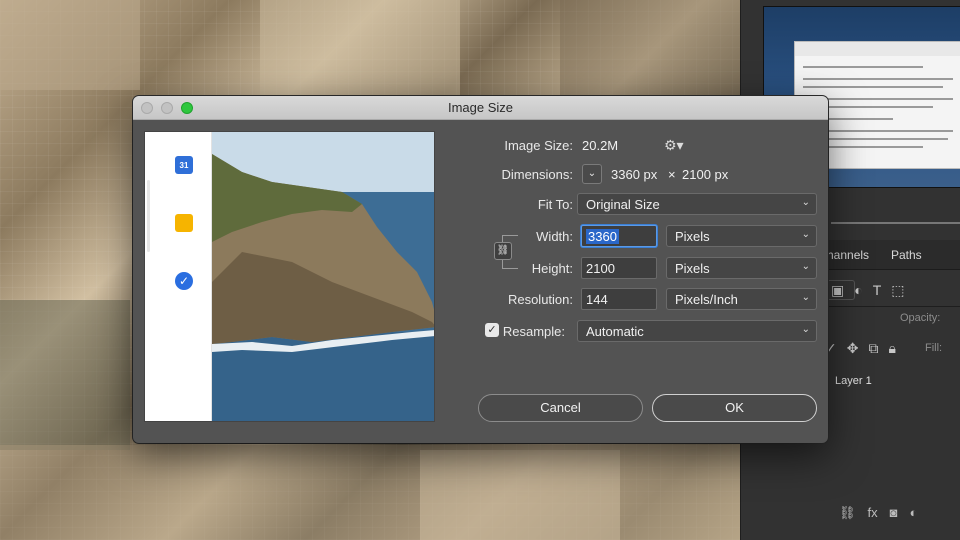  I want to click on keep-icon, so click(184, 223).